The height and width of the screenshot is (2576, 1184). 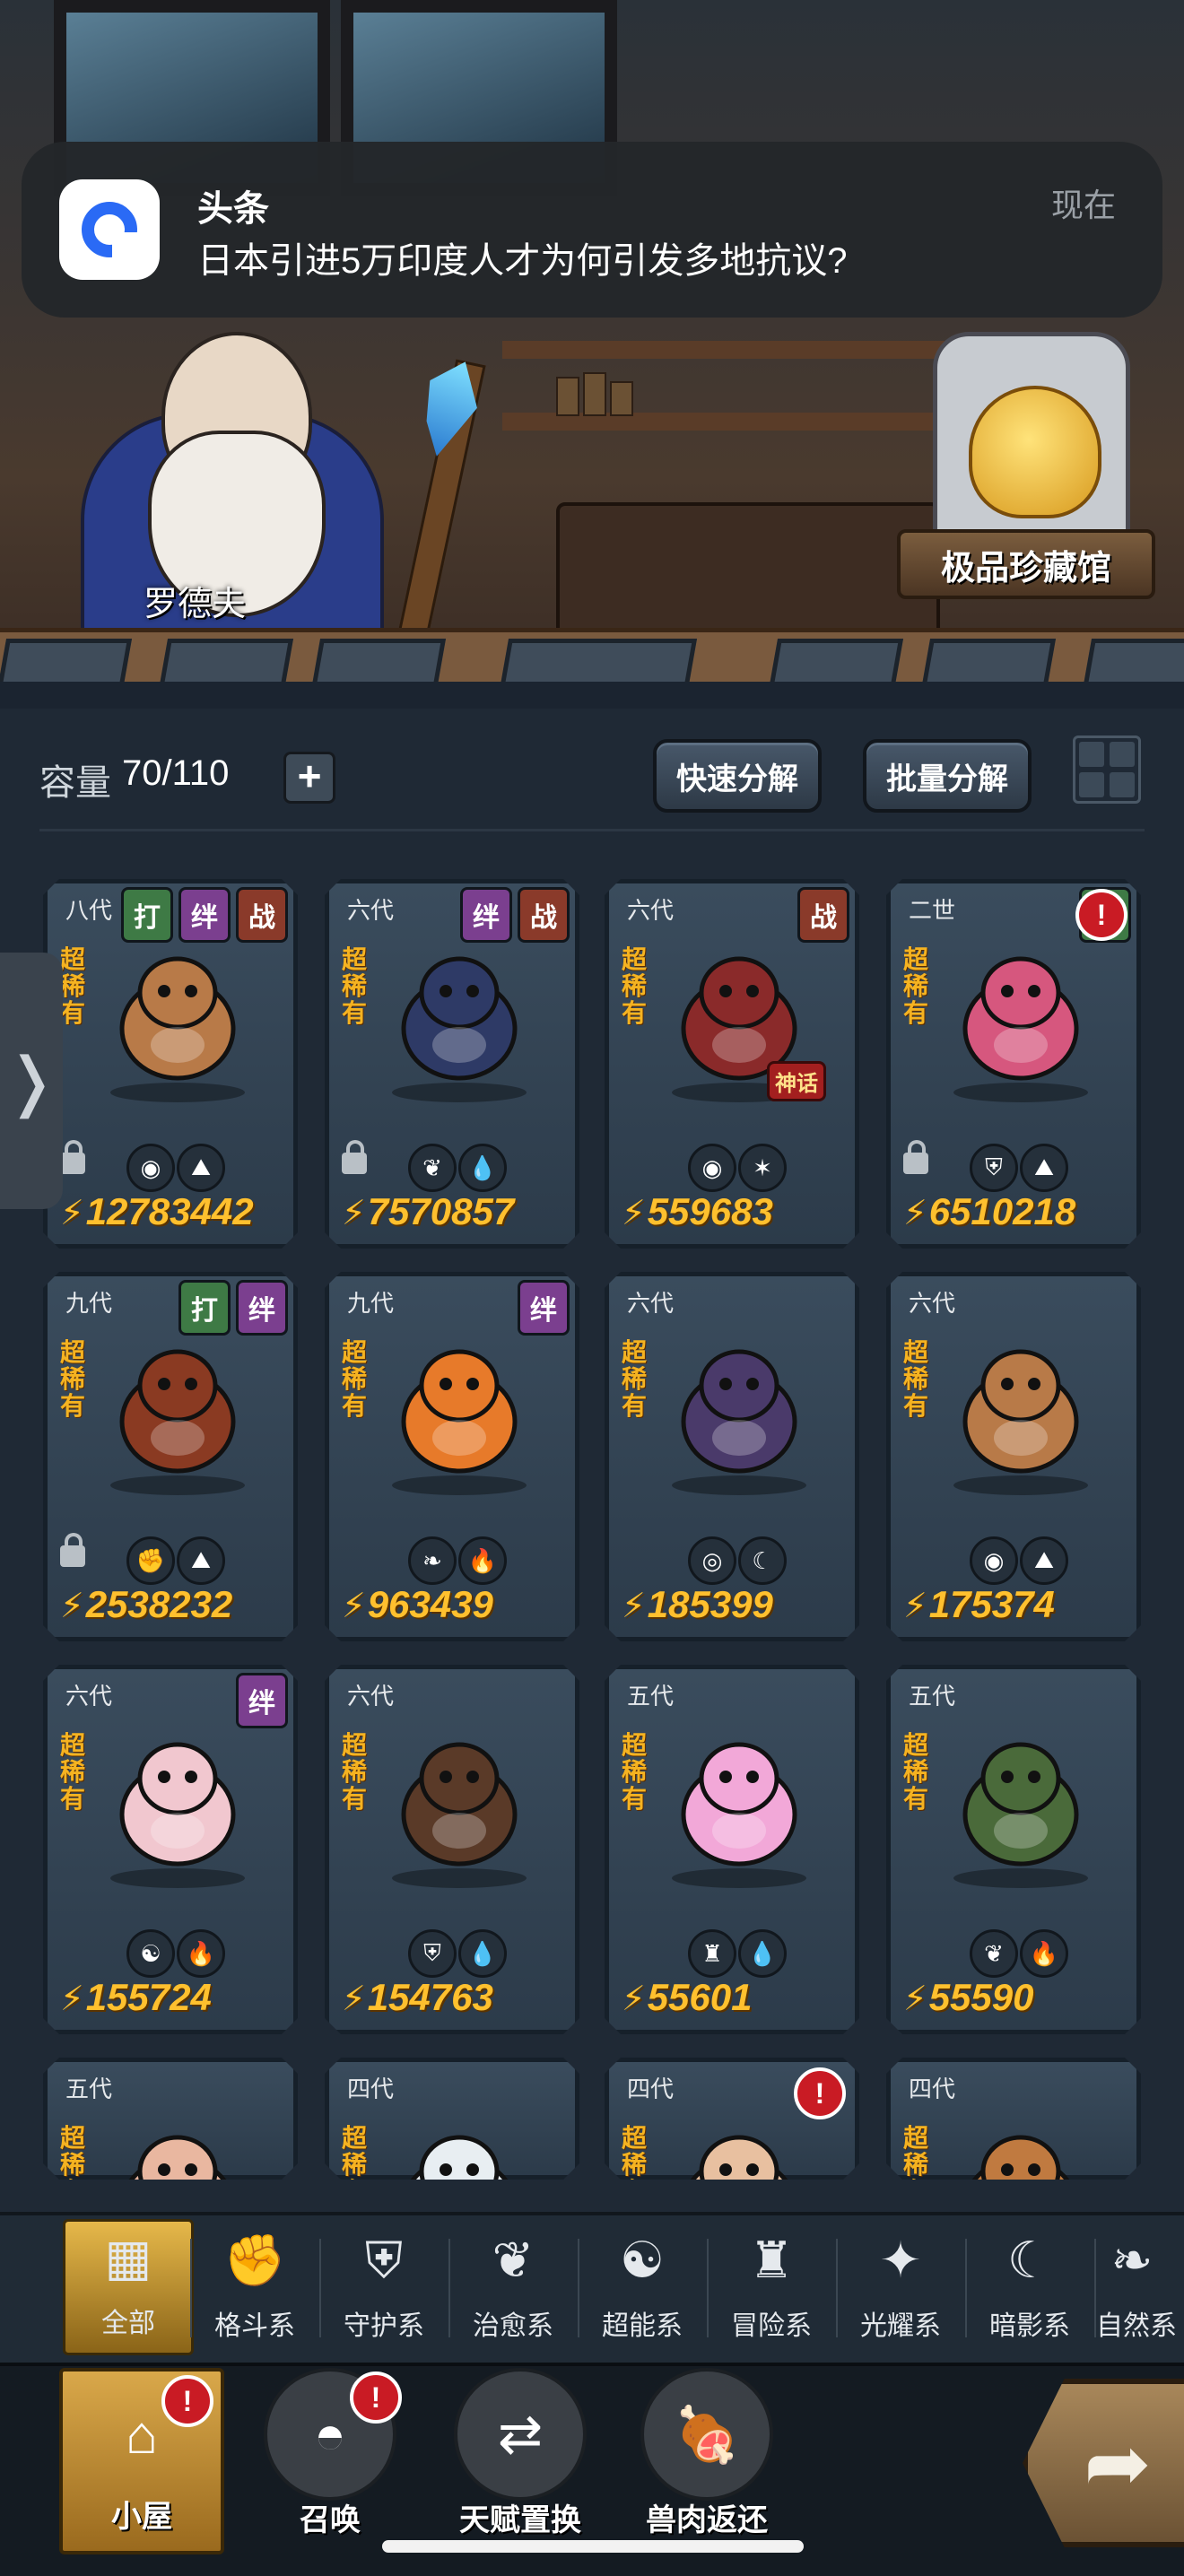 I want to click on filter-2: ✊ 格斗系, so click(x=255, y=2287).